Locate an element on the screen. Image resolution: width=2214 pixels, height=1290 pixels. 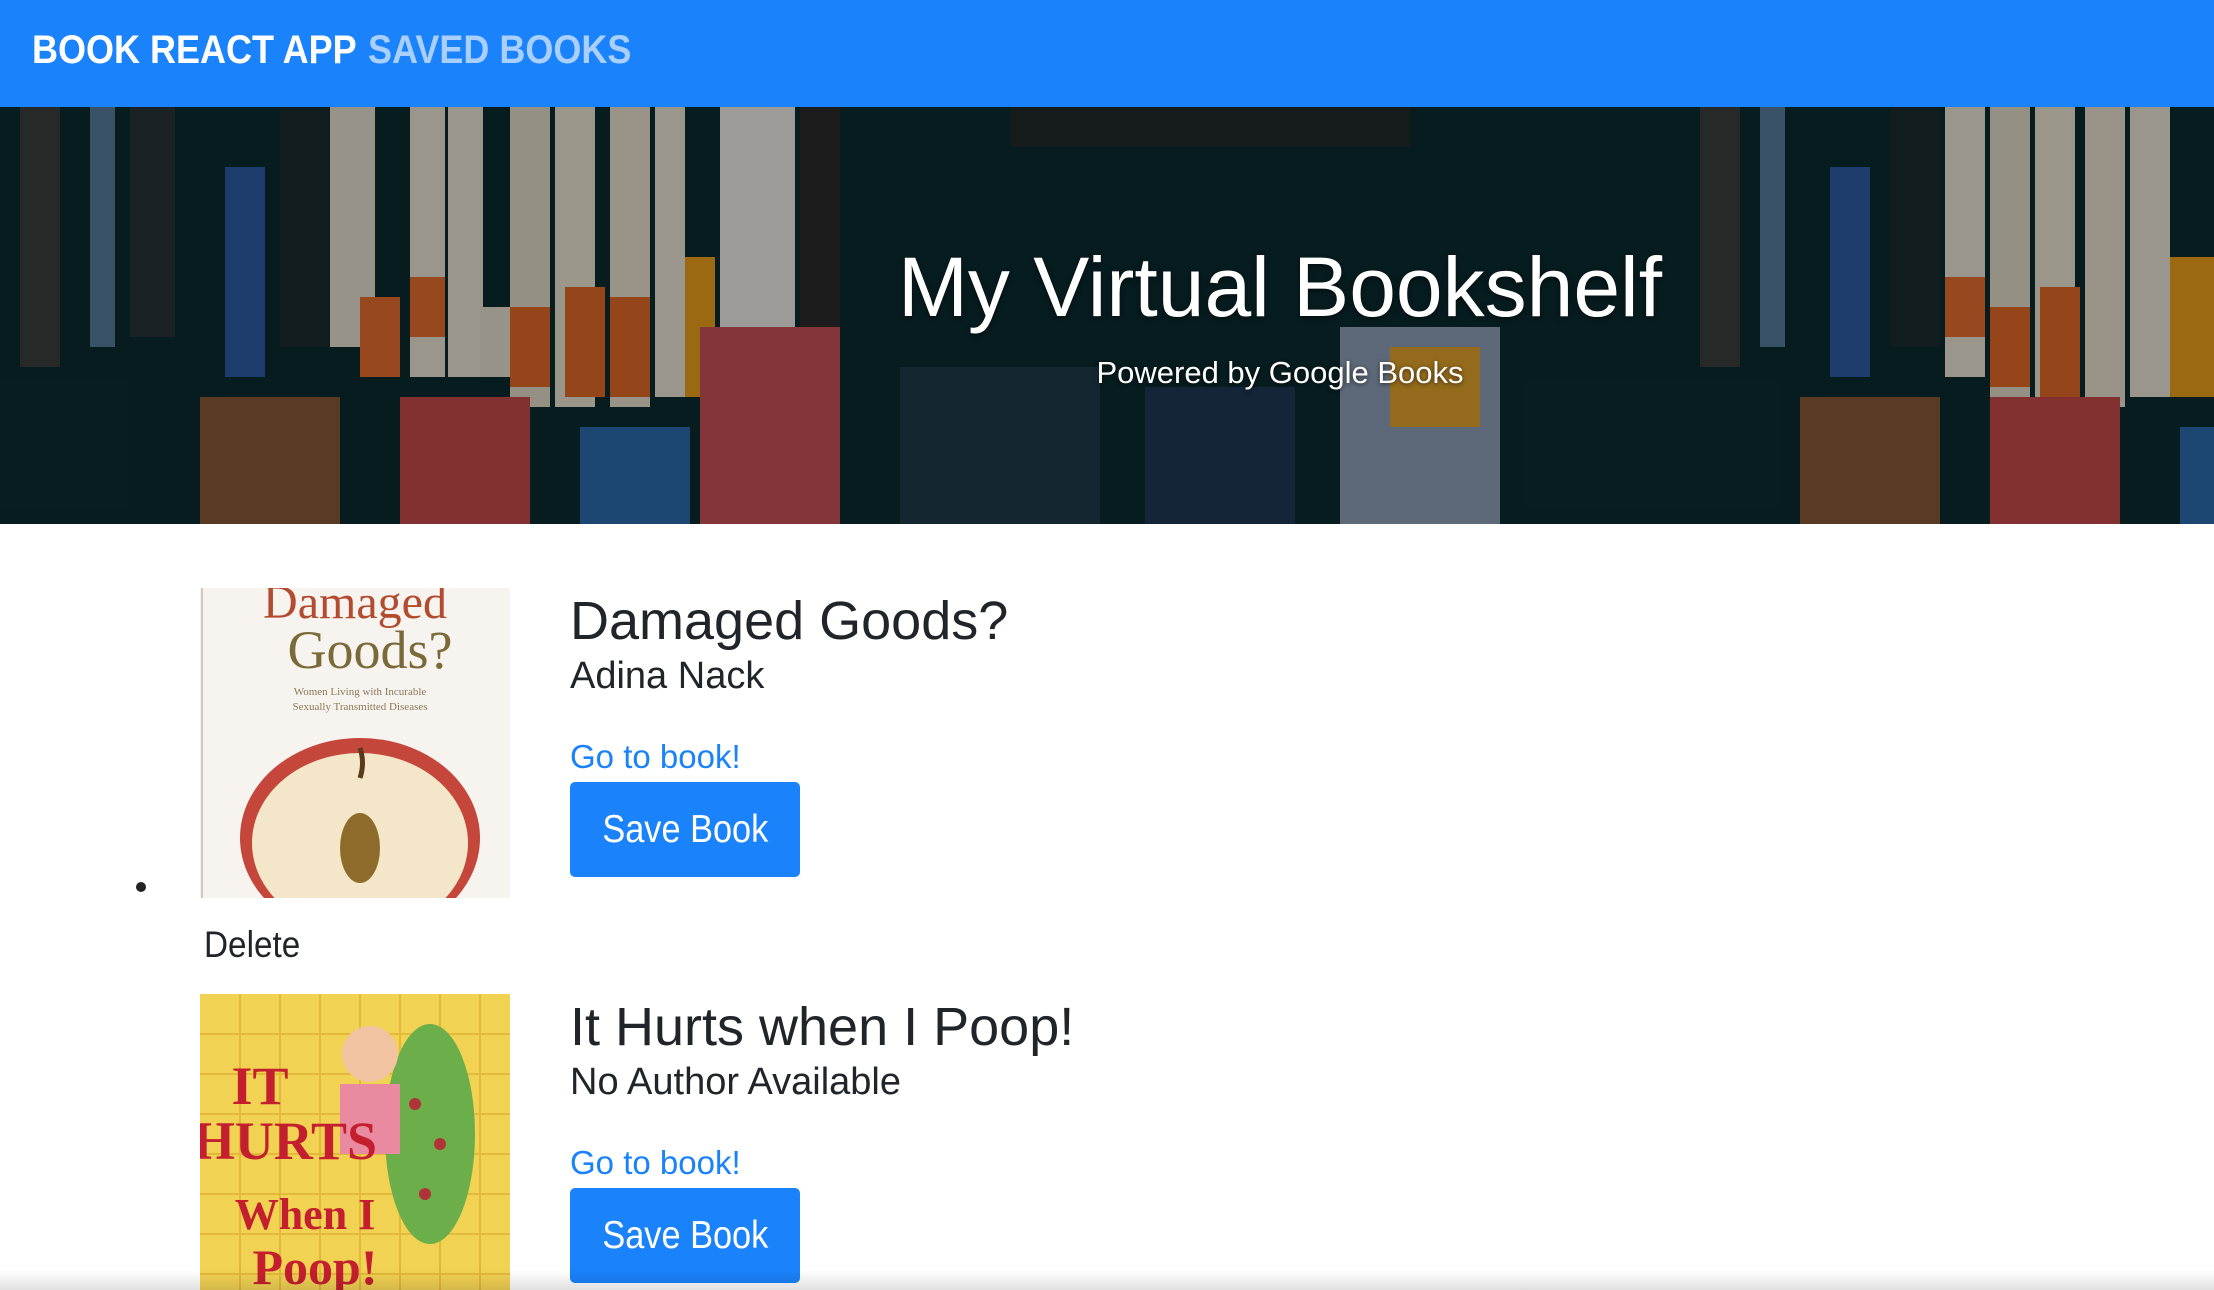
navbar: BOOK REACT APP SAVED BOOKS is located at coordinates (1107, 53).